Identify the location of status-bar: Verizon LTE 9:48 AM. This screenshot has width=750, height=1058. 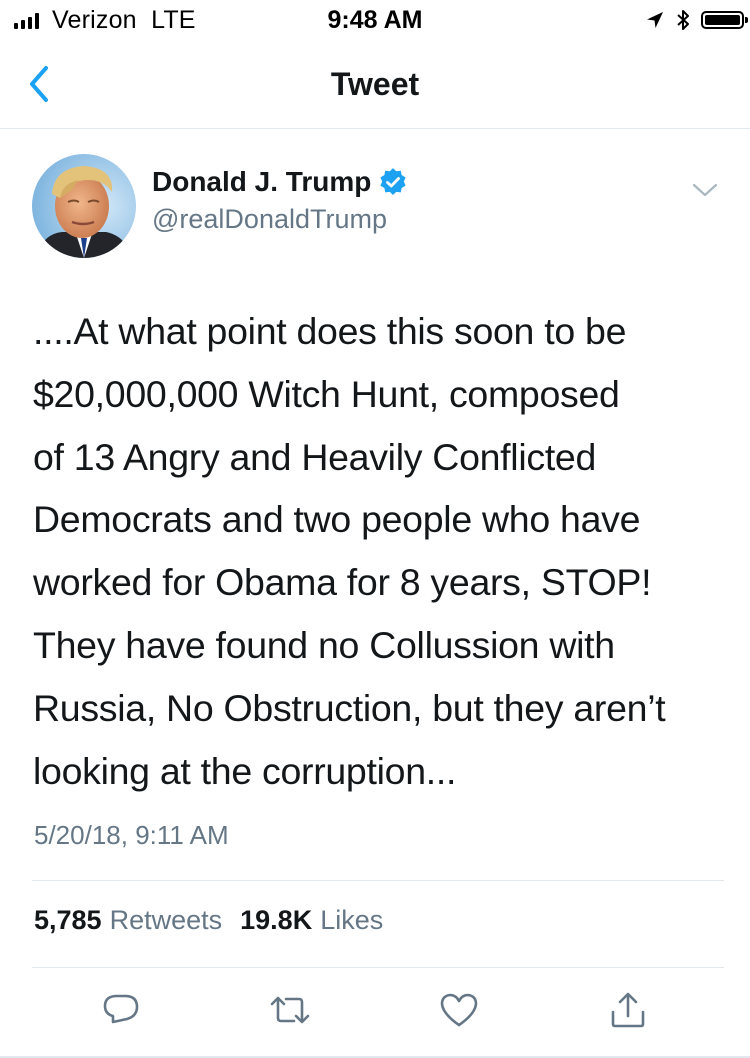
(375, 20).